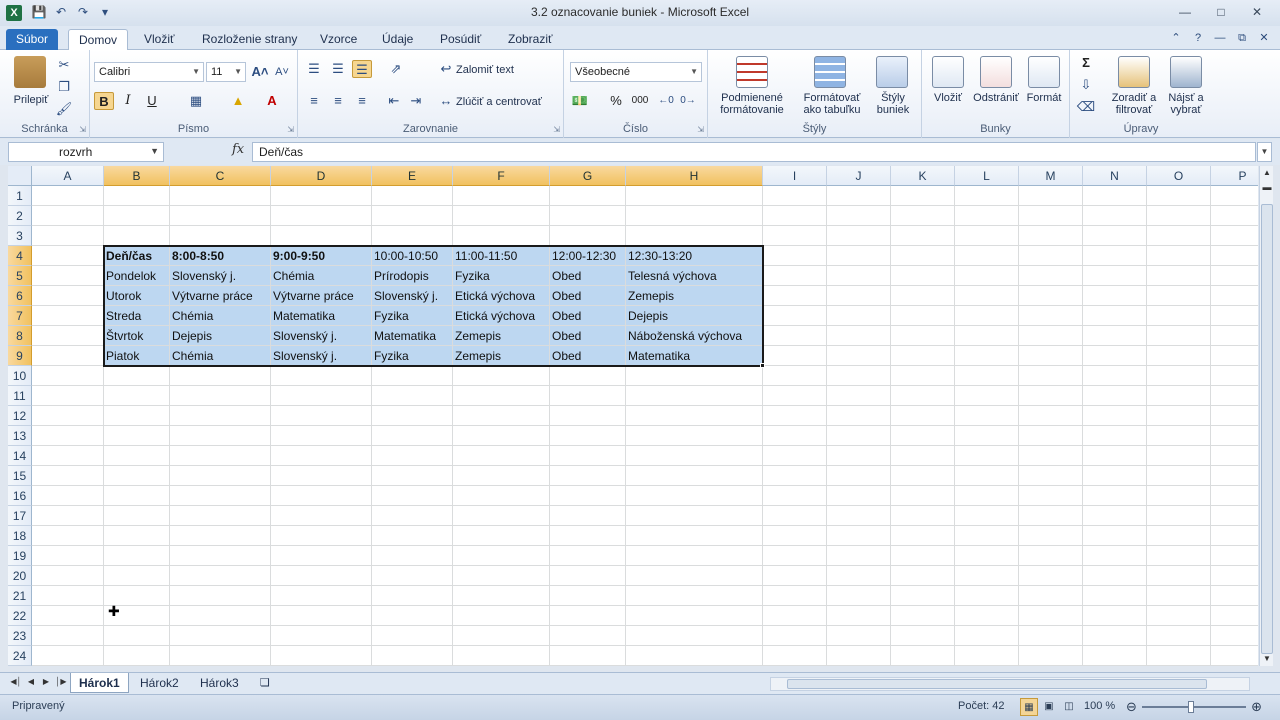 The image size is (1280, 720). Describe the element at coordinates (752, 104) in the screenshot. I see `conditional-formatting-button: Podmienené formátovanie` at that location.